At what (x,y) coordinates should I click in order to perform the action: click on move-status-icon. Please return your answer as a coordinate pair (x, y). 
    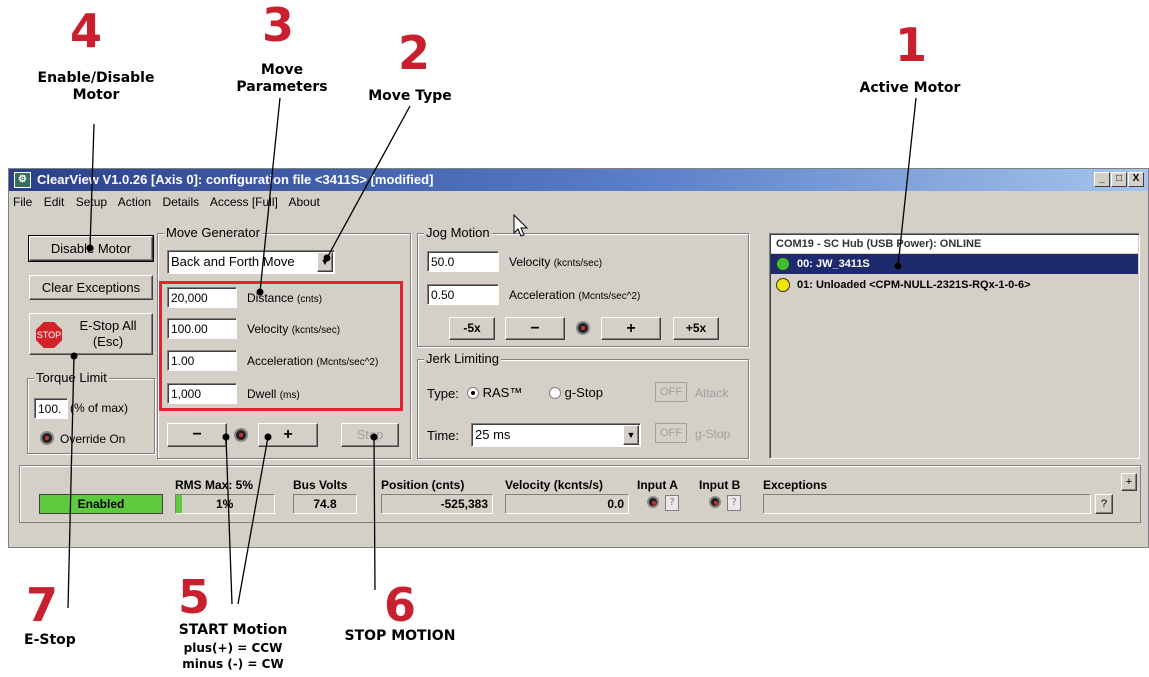
    Looking at the image, I should click on (241, 435).